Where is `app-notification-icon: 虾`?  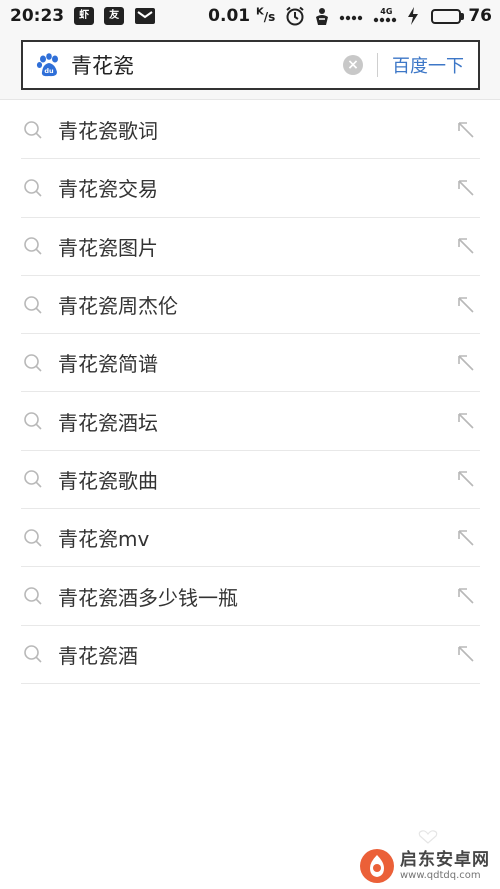 app-notification-icon: 虾 is located at coordinates (84, 16).